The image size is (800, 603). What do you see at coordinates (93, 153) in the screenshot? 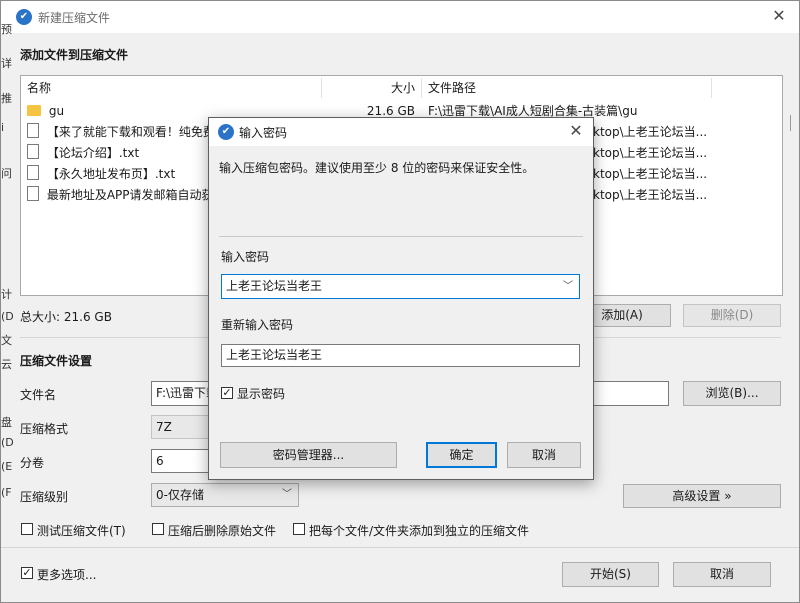
I see `file-name: 【论坛介绍】.txt` at bounding box center [93, 153].